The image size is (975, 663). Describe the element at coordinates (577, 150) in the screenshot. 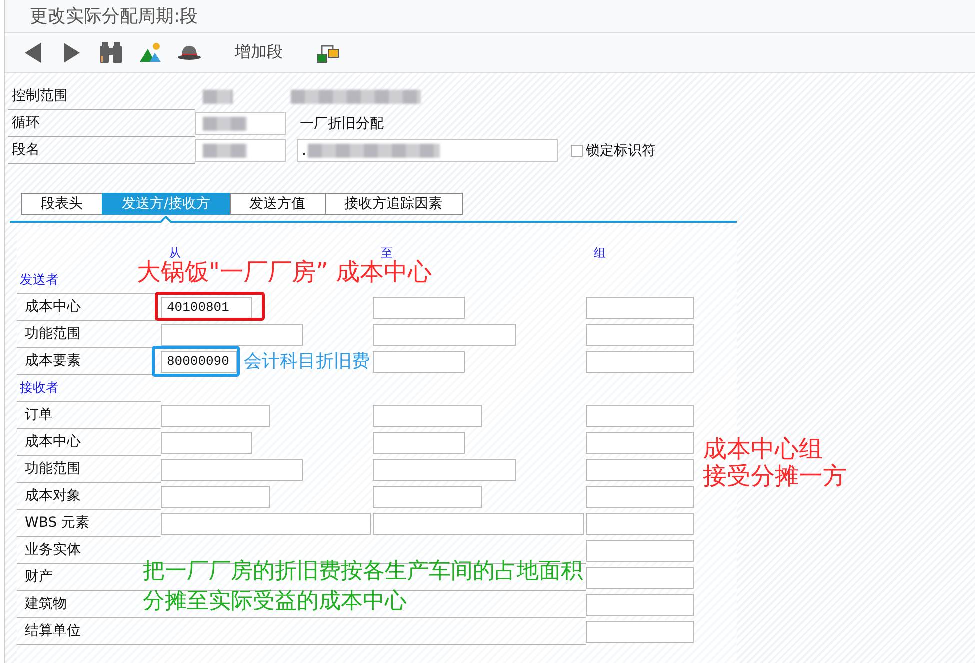

I see `checkbox` at that location.